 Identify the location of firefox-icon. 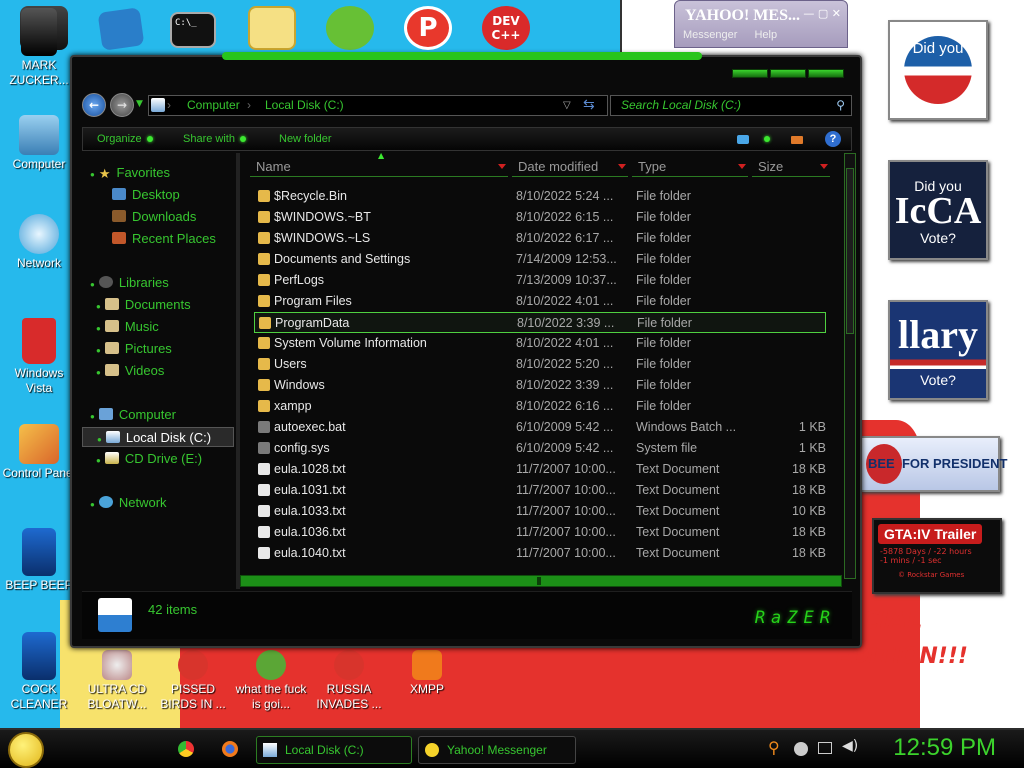
(230, 749).